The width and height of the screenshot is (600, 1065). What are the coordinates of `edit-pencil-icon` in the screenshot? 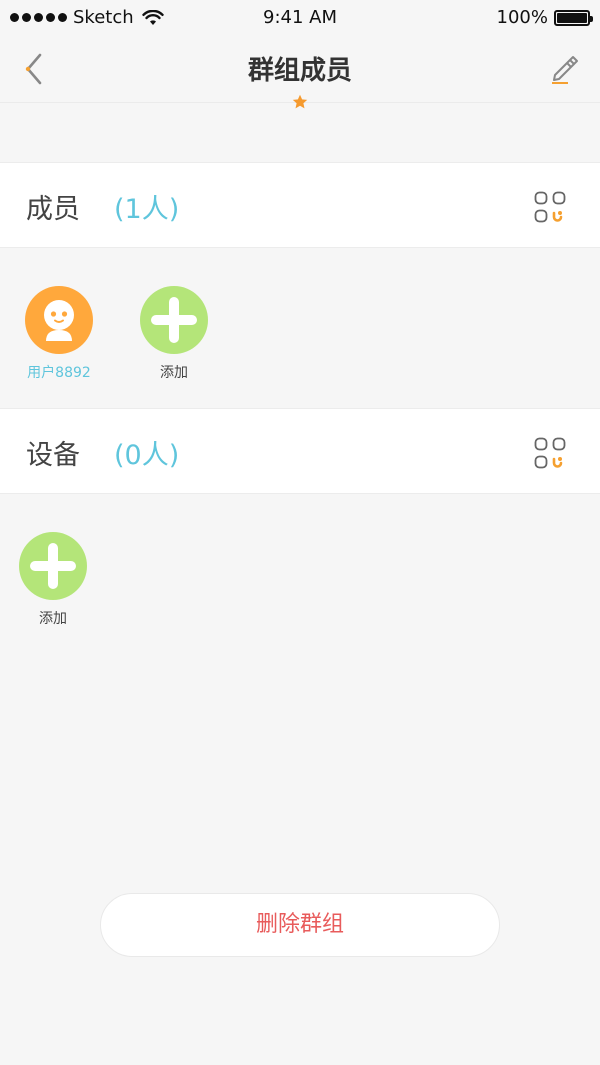 It's located at (564, 68).